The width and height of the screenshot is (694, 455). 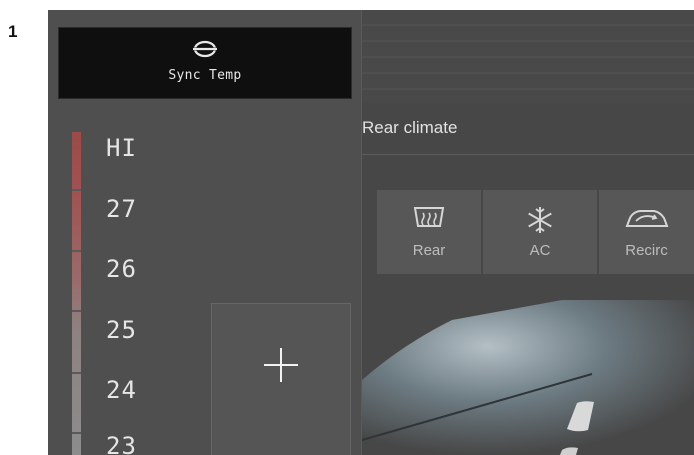 I want to click on rear-defrost-label: Rear, so click(x=429, y=250).